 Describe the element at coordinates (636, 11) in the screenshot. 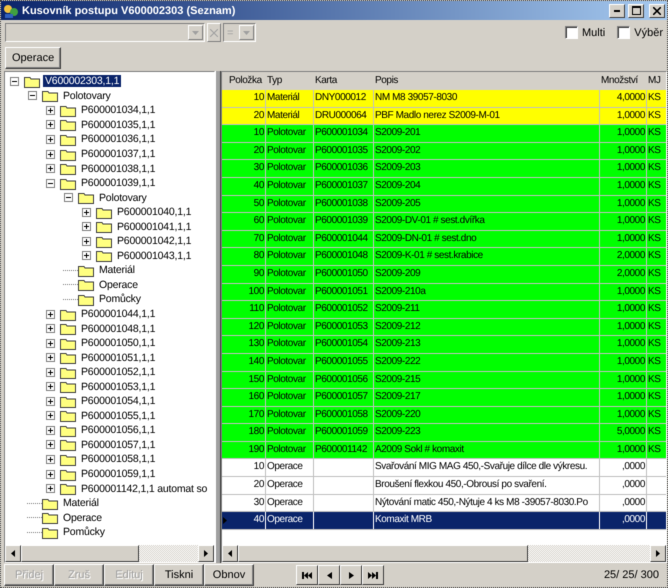

I see `maximize-button` at that location.